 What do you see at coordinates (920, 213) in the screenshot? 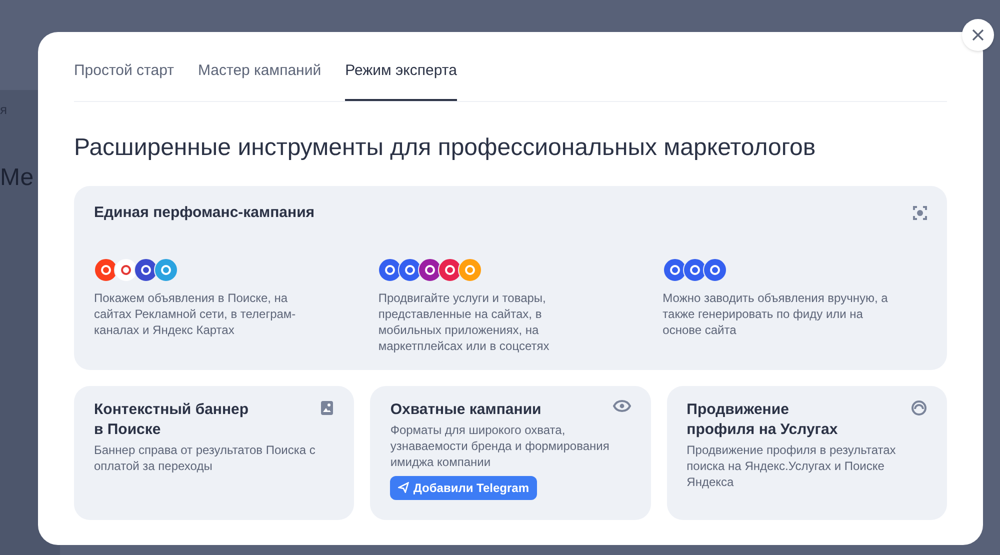
I see `focus-icon` at bounding box center [920, 213].